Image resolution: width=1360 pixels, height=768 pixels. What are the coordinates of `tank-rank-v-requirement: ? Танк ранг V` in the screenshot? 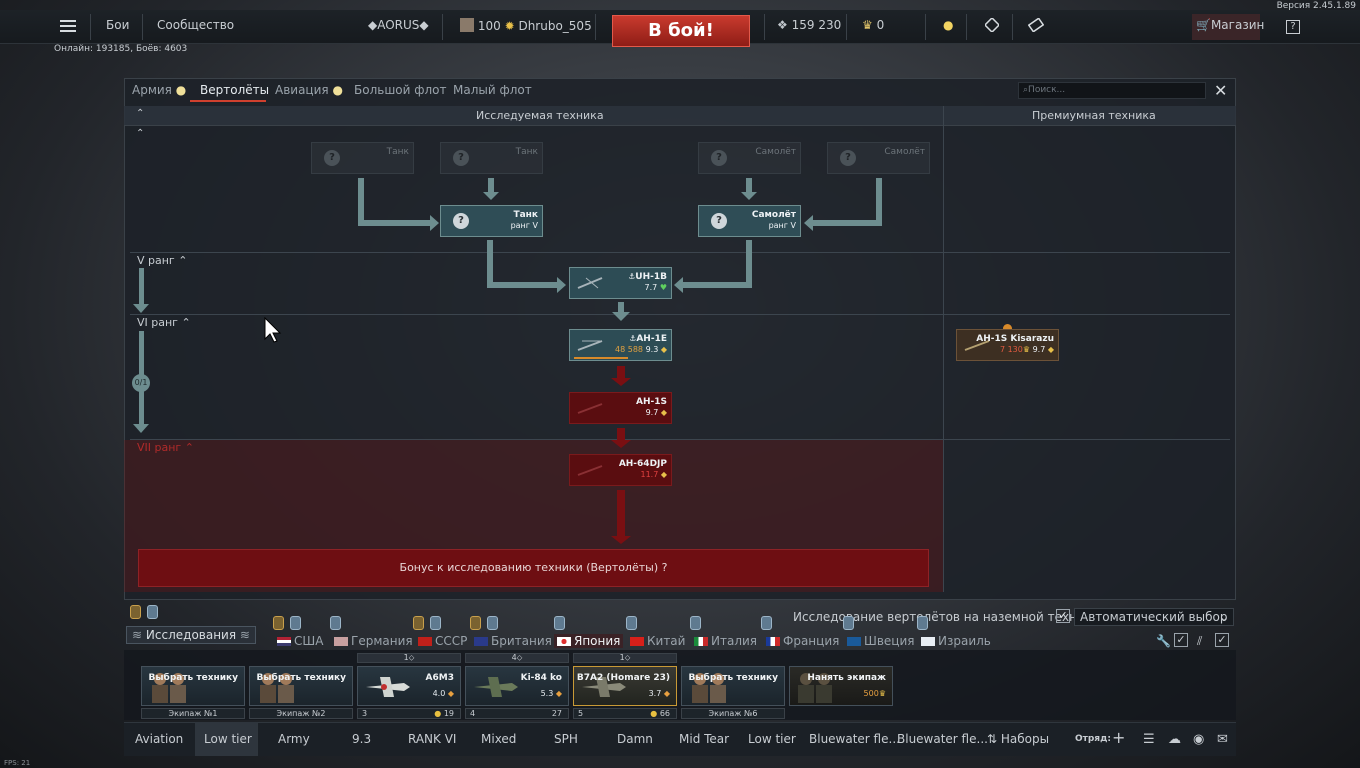 It's located at (491, 221).